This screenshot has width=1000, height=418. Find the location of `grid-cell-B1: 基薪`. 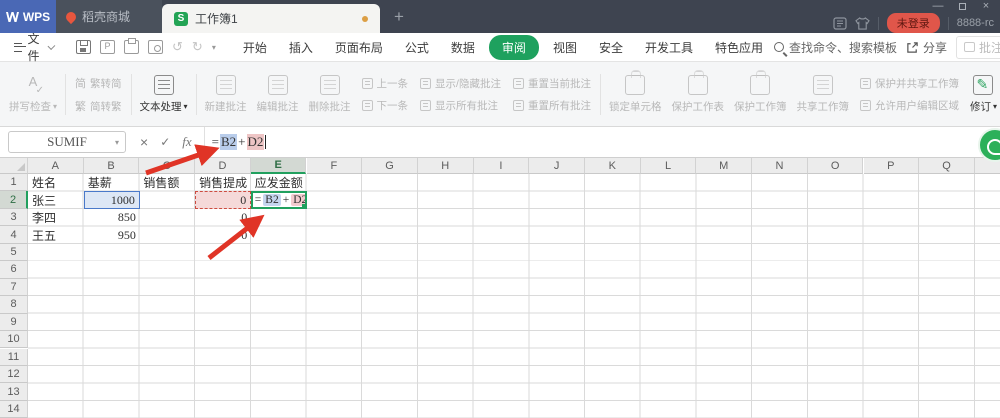

grid-cell-B1: 基薪 is located at coordinates (112, 183).